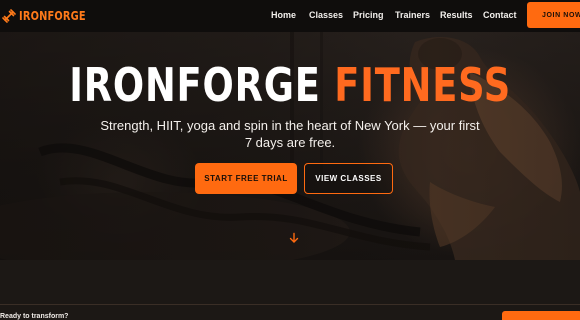 This screenshot has width=580, height=320. I want to click on nav-link-contact: Contact, so click(500, 15).